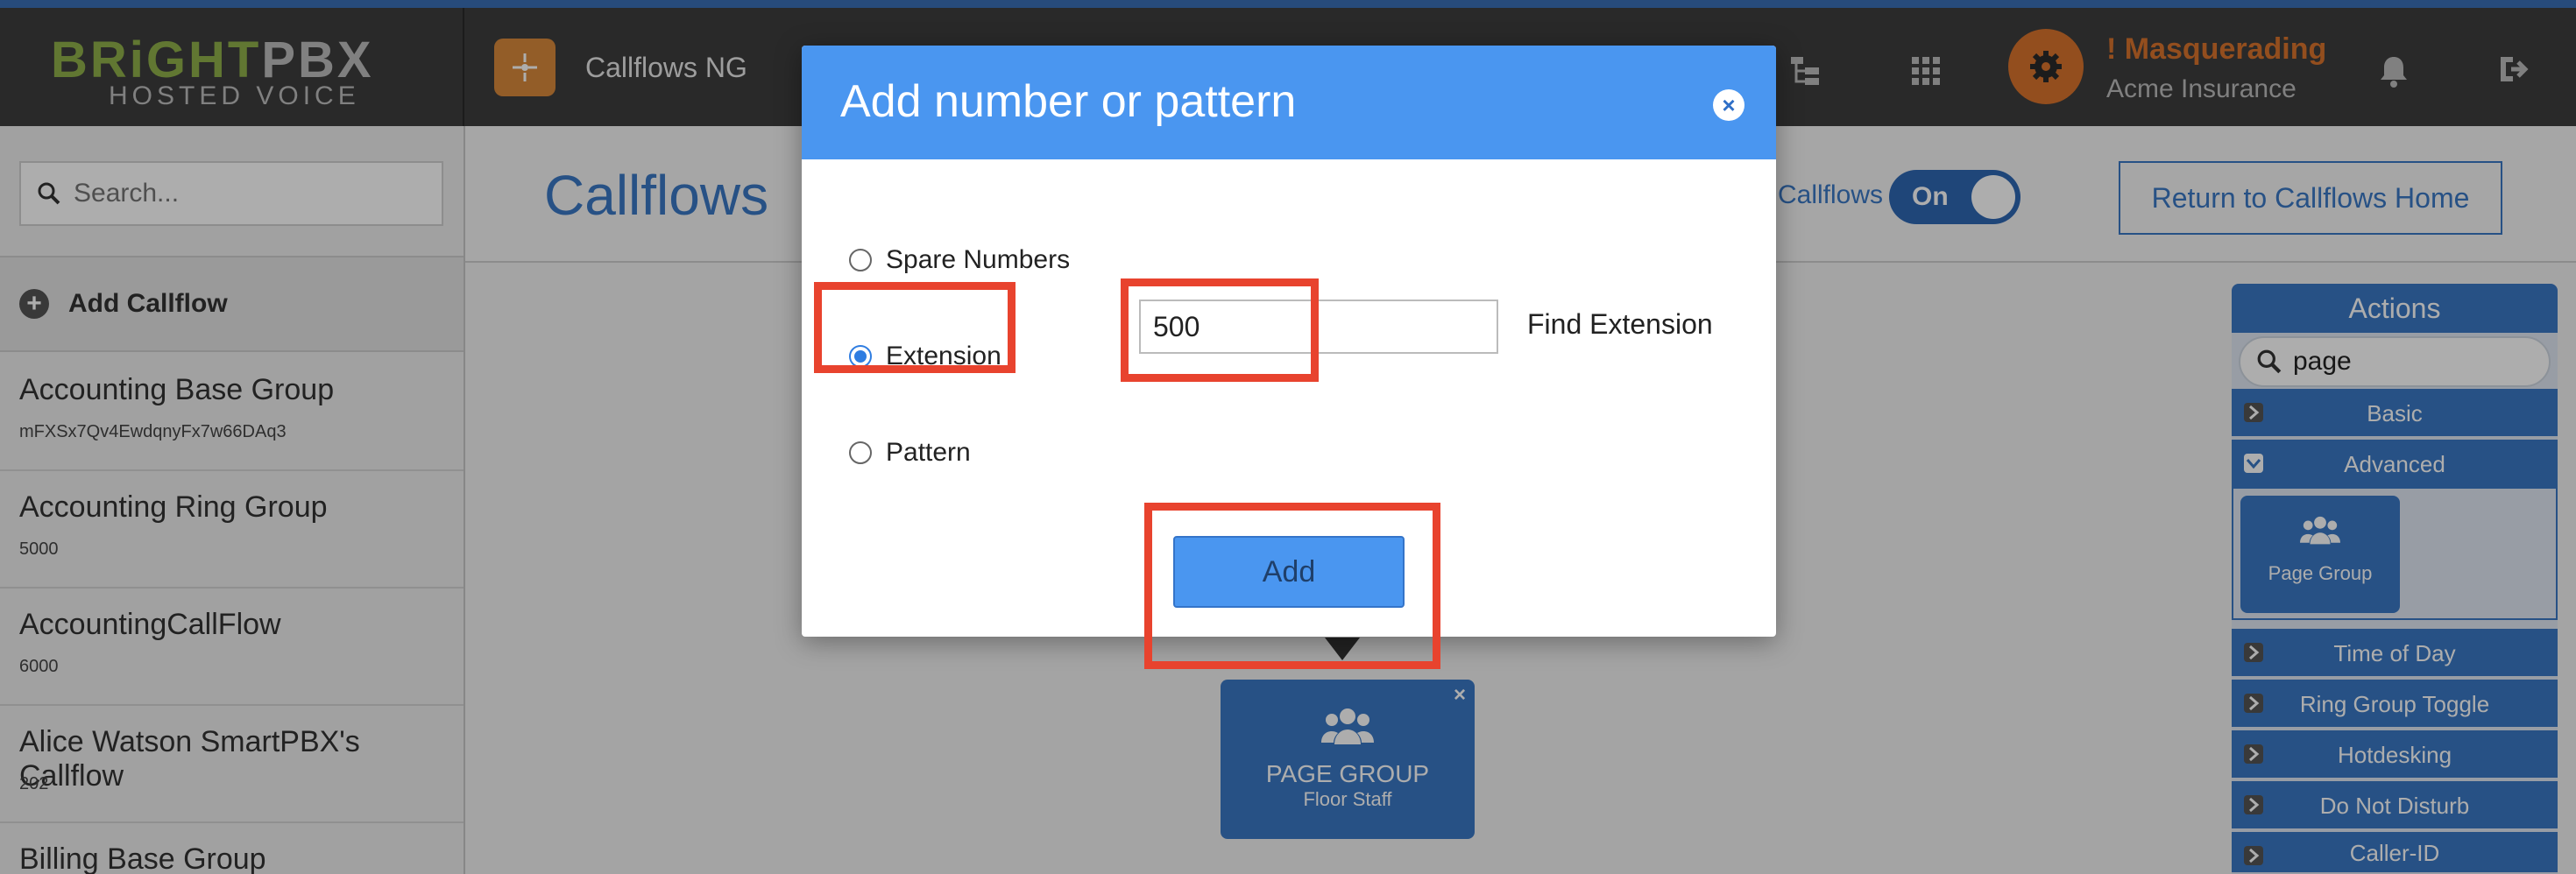 The image size is (2576, 874). Describe the element at coordinates (1068, 101) in the screenshot. I see `modal-title: Add number or pattern` at that location.